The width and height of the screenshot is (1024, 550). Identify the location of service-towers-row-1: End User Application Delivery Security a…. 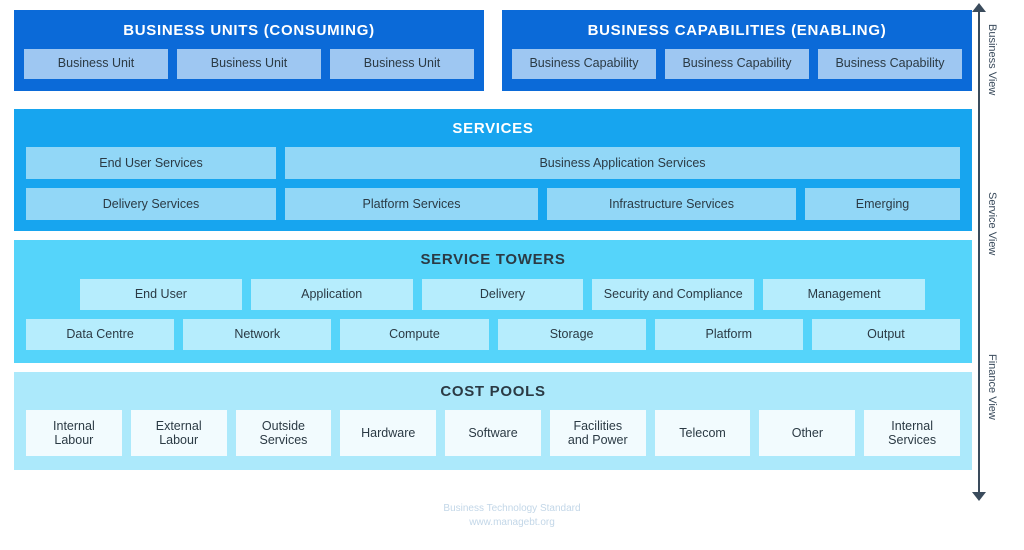
(493, 294).